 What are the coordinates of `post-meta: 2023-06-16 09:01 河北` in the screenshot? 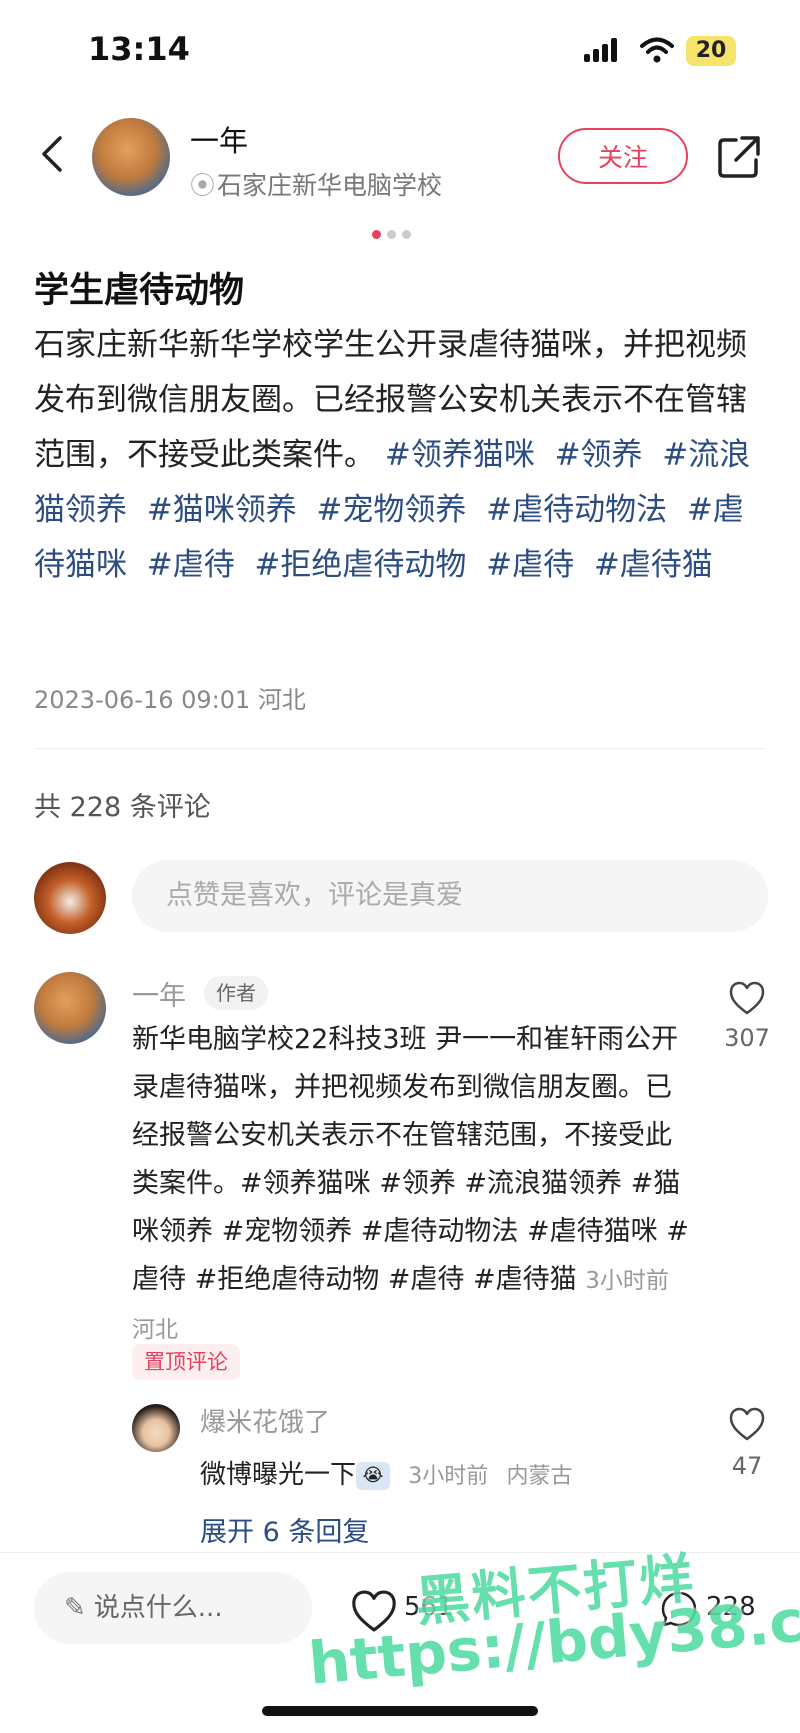 It's located at (170, 697).